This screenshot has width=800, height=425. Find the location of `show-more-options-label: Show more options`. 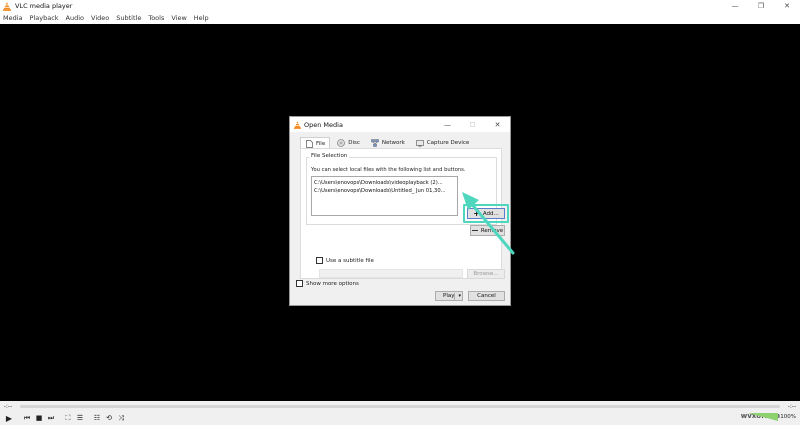

show-more-options-label: Show more options is located at coordinates (332, 284).